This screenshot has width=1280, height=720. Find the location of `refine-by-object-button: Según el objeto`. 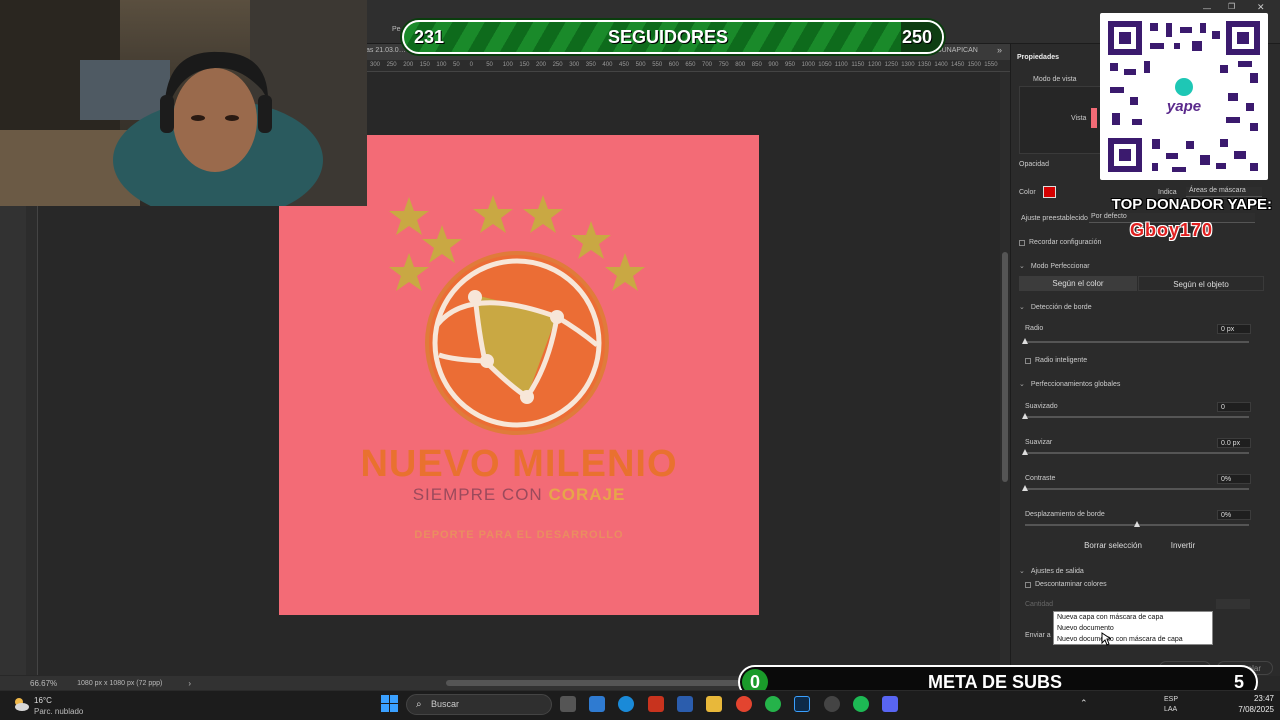

refine-by-object-button: Según el objeto is located at coordinates (1201, 283).